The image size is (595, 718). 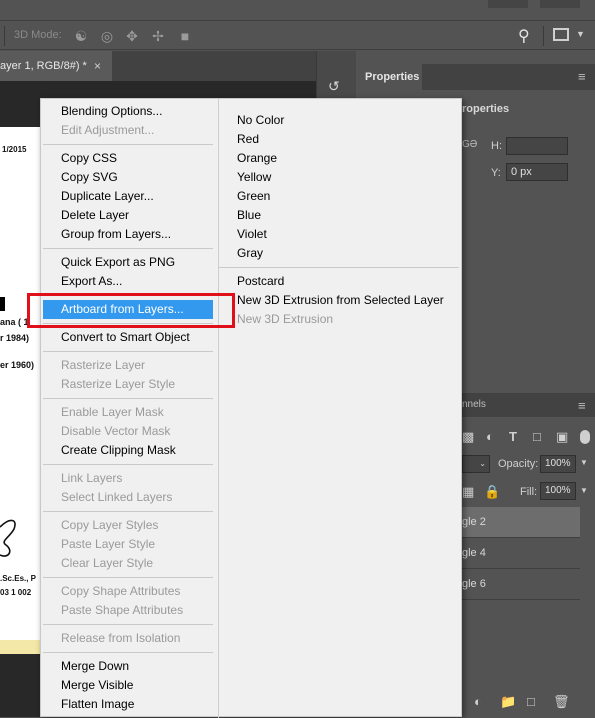 I want to click on new-adjustment-layer-icon: ◐, so click(x=478, y=701).